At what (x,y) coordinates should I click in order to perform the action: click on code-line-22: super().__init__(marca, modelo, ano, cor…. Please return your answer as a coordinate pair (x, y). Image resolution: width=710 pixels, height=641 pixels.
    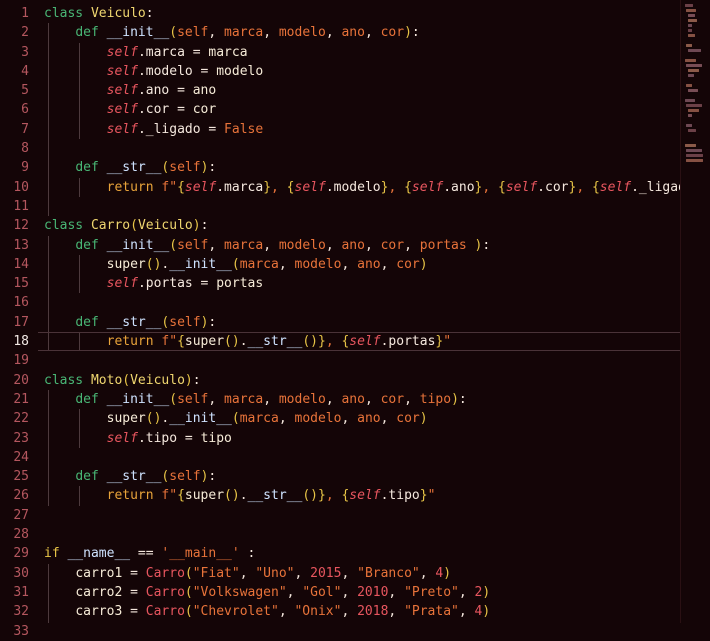
    Looking at the image, I should click on (359, 419).